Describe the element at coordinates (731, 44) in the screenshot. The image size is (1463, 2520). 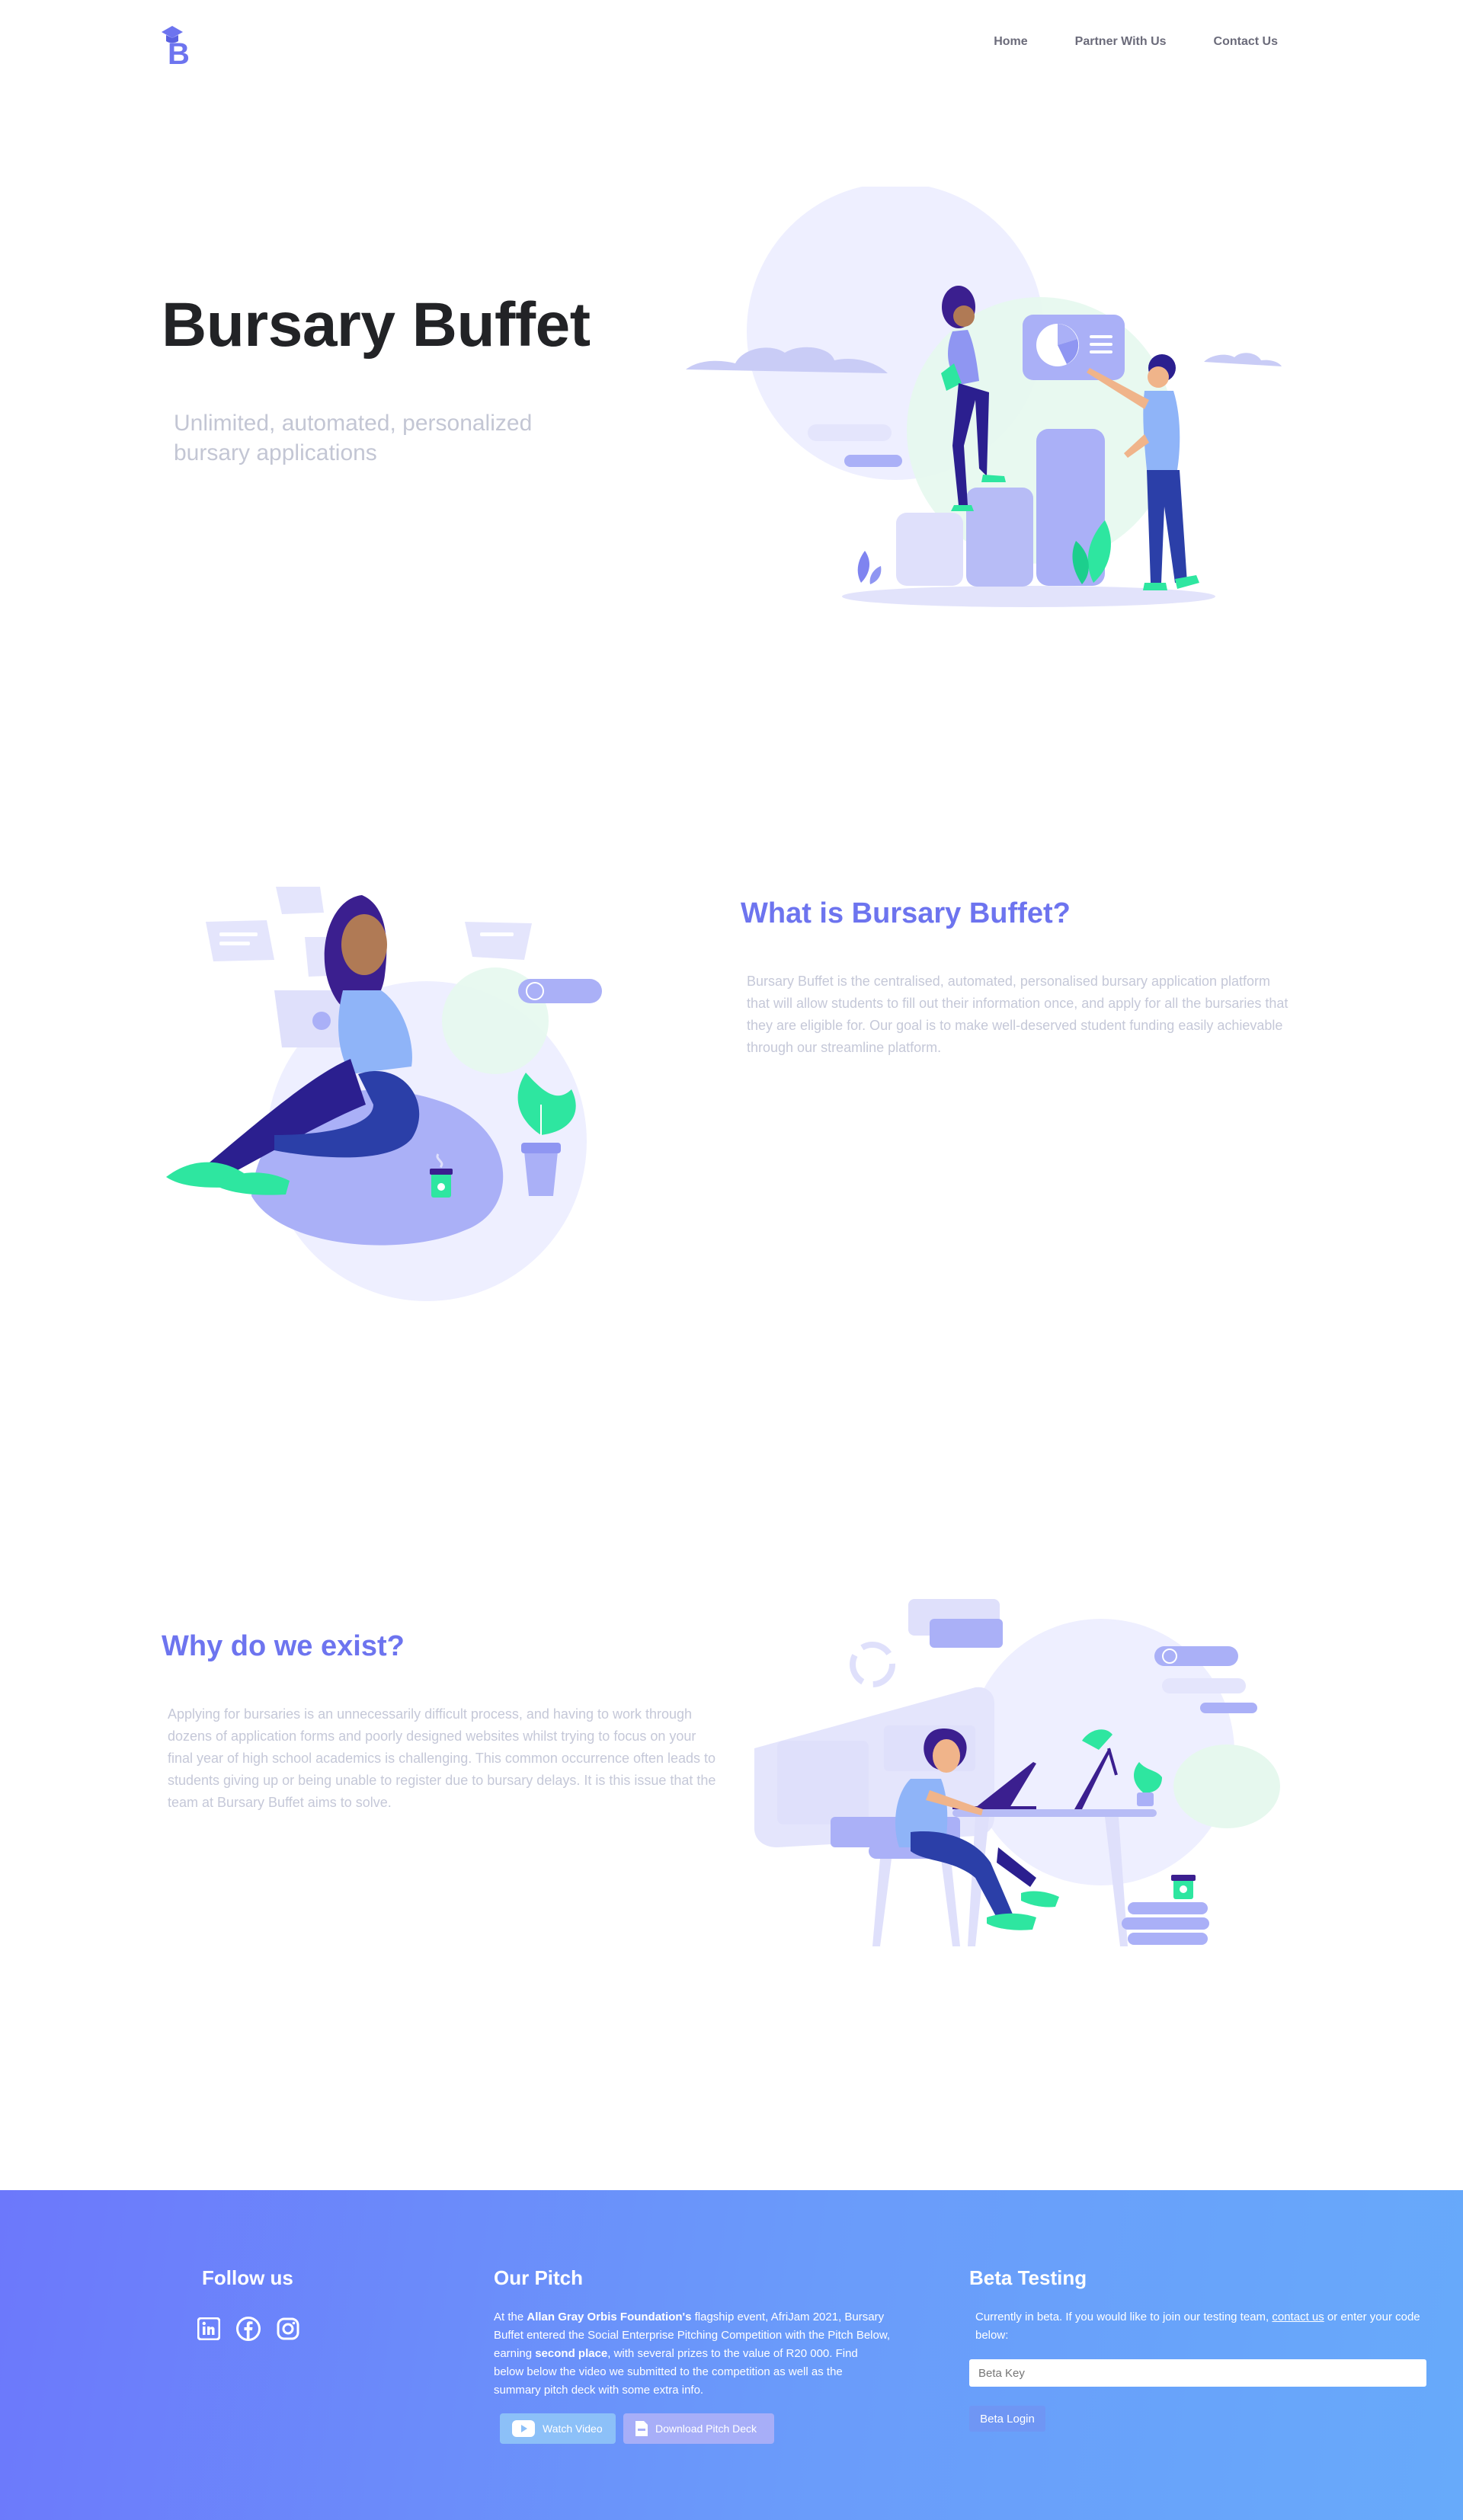
I see `top-nav: B Home Partner With Us Contact Us` at that location.